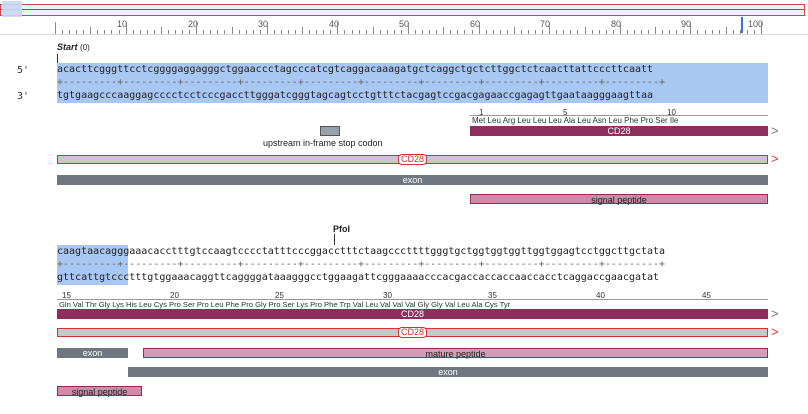 The width and height of the screenshot is (808, 414). What do you see at coordinates (412, 25) in the screenshot?
I see `ruler-scale: 10 20 30 40 50 60 70 80 90 100` at bounding box center [412, 25].